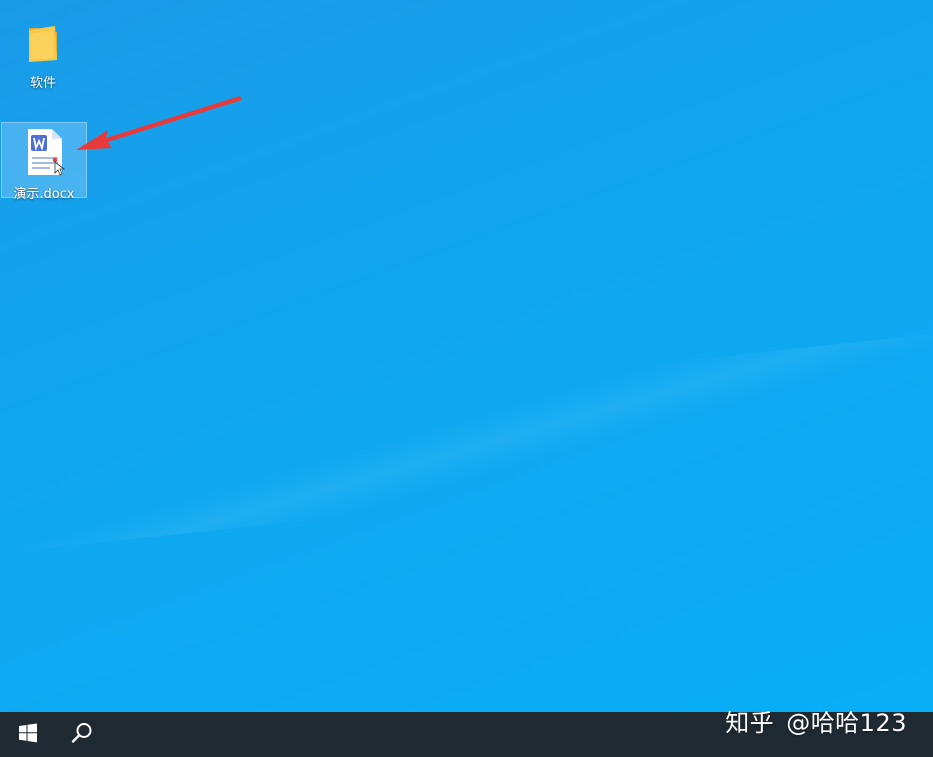 The width and height of the screenshot is (933, 757). I want to click on search-icon, so click(82, 735).